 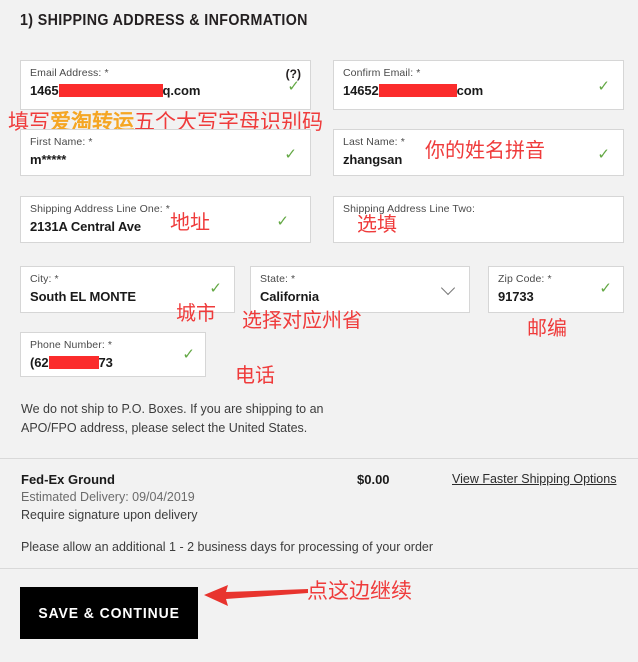 I want to click on chevron-down-icon, so click(x=448, y=288).